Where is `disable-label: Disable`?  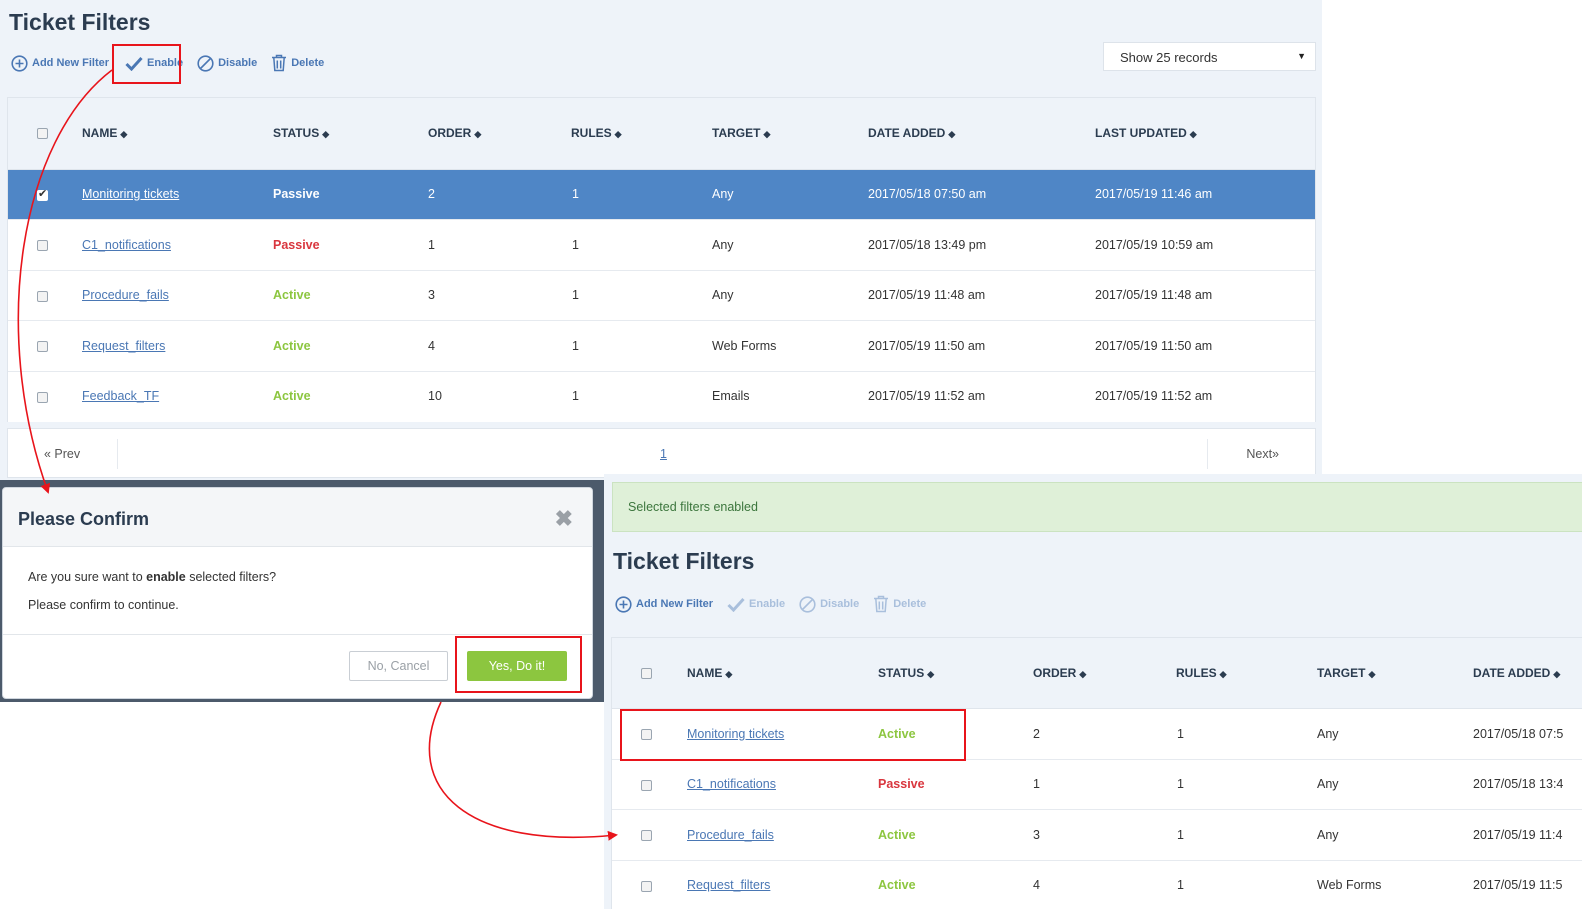
disable-label: Disable is located at coordinates (840, 604).